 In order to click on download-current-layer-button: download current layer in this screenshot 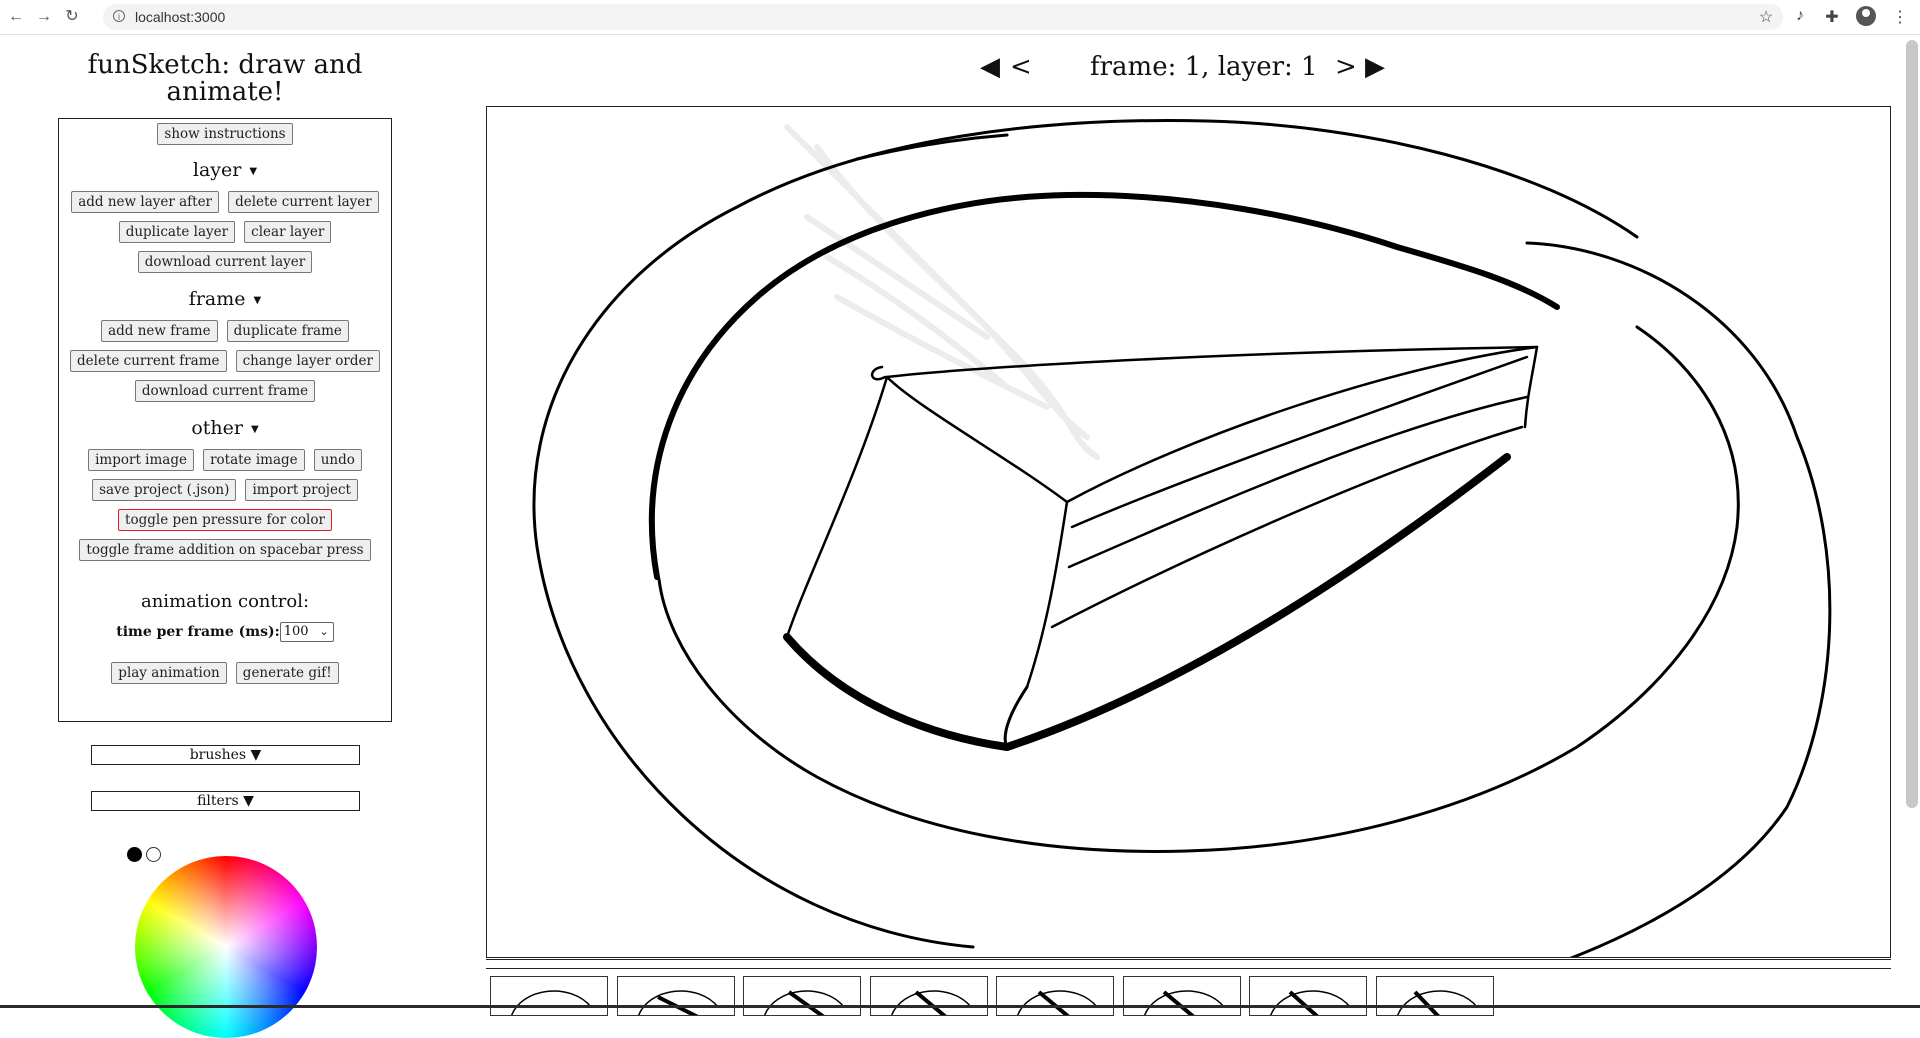, I will do `click(225, 262)`.